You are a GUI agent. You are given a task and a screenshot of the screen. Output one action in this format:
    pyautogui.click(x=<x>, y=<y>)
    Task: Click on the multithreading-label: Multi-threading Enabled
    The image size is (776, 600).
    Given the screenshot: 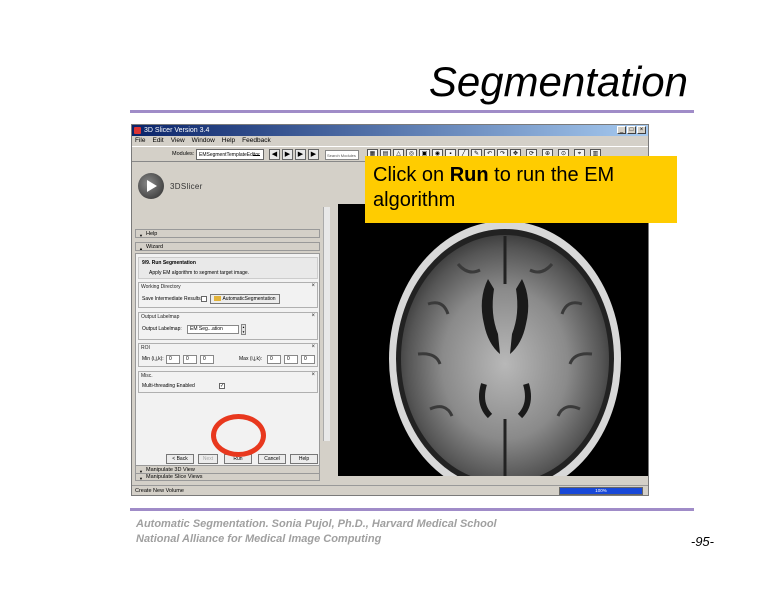 What is the action you would take?
    pyautogui.click(x=168, y=386)
    